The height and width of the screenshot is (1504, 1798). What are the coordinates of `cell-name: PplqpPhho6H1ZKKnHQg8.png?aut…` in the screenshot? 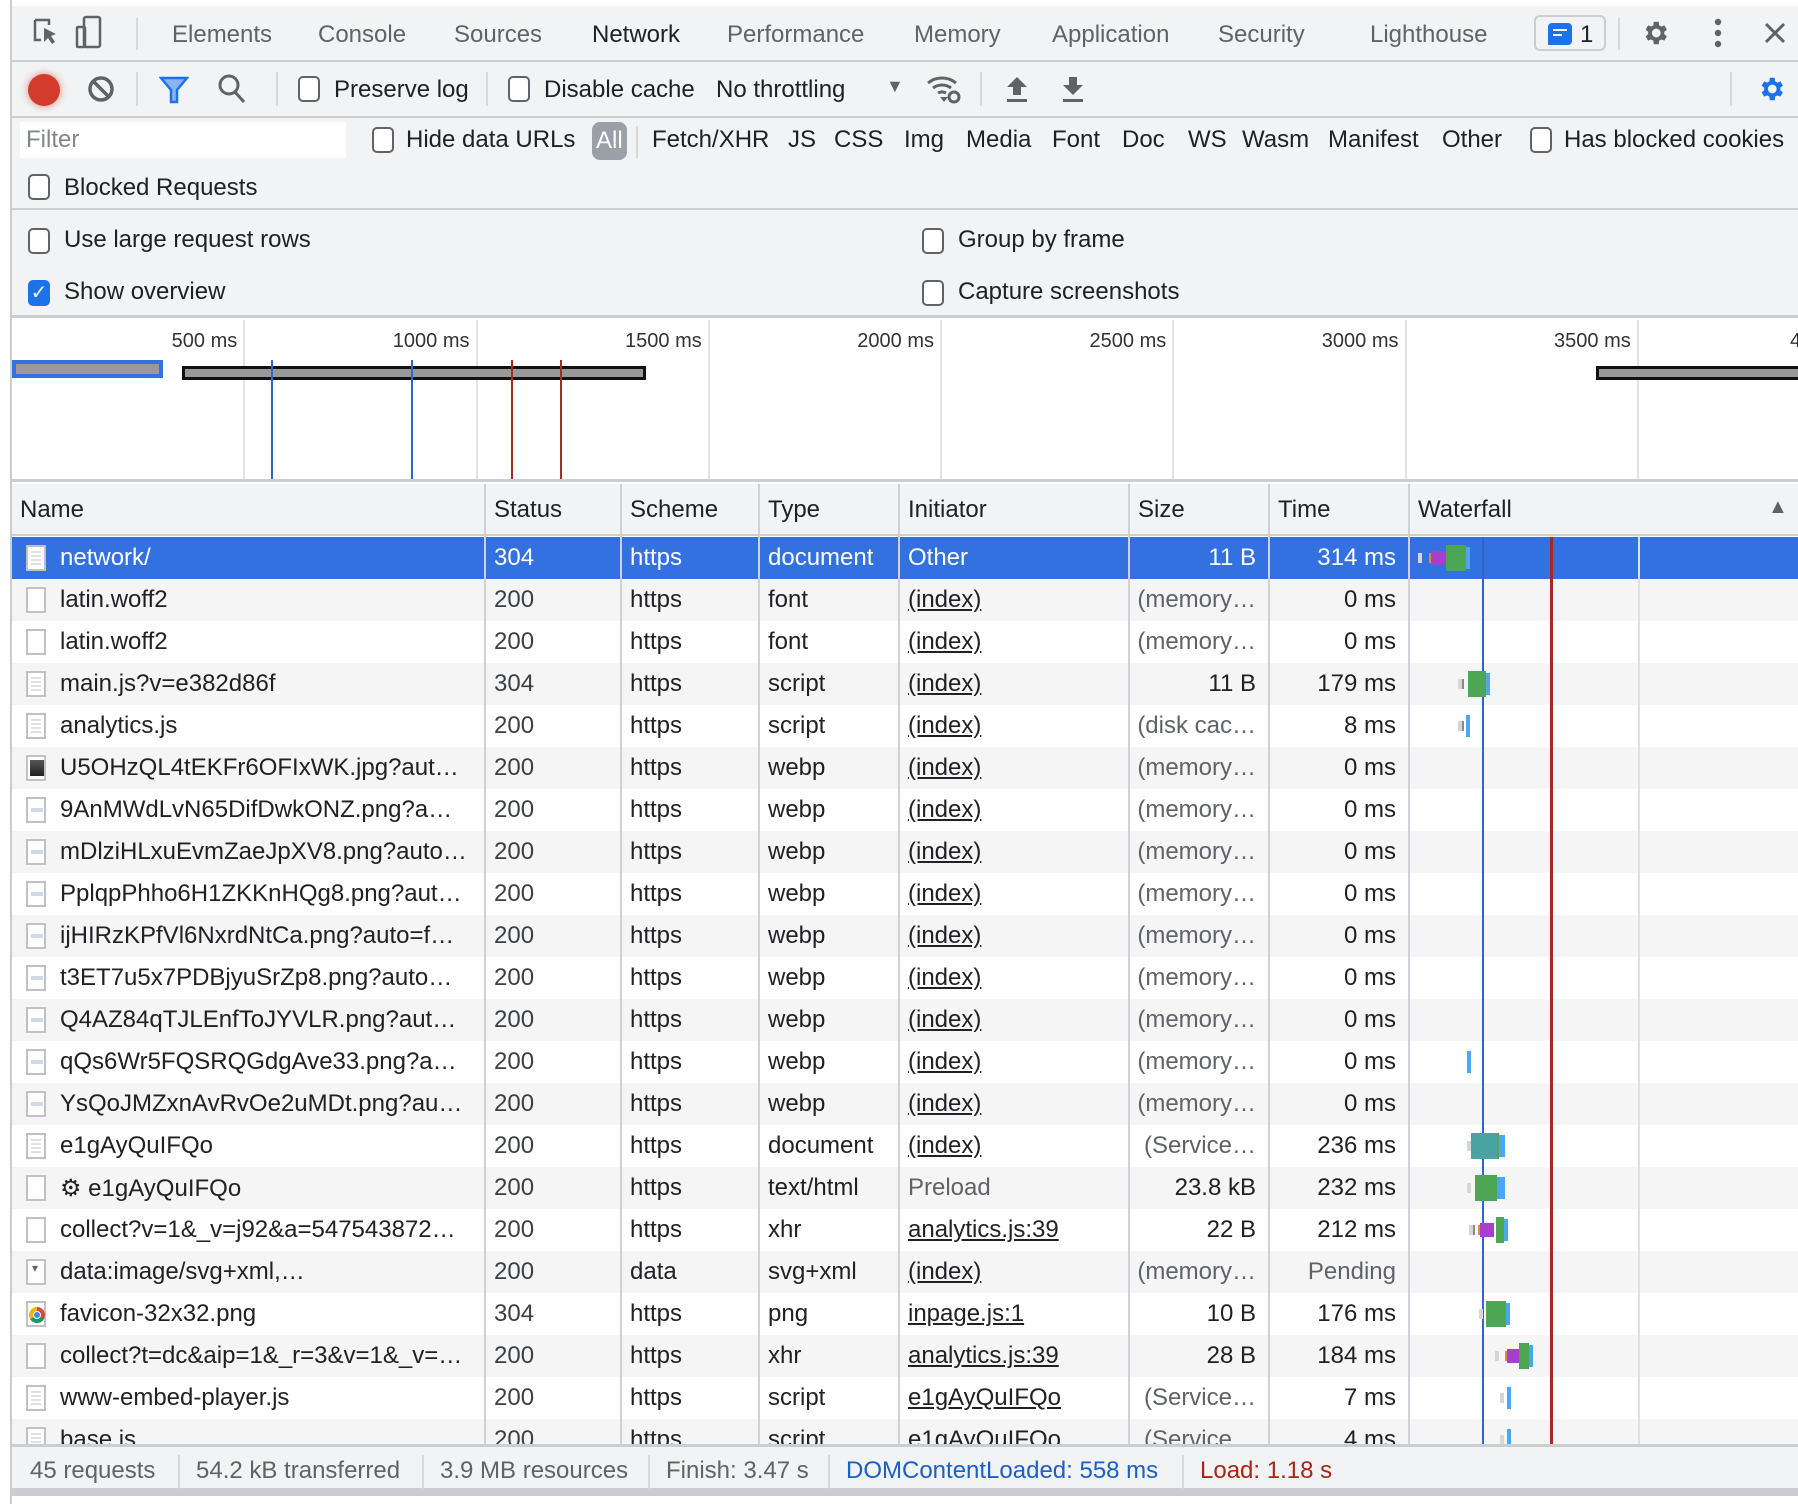 It's located at (268, 894).